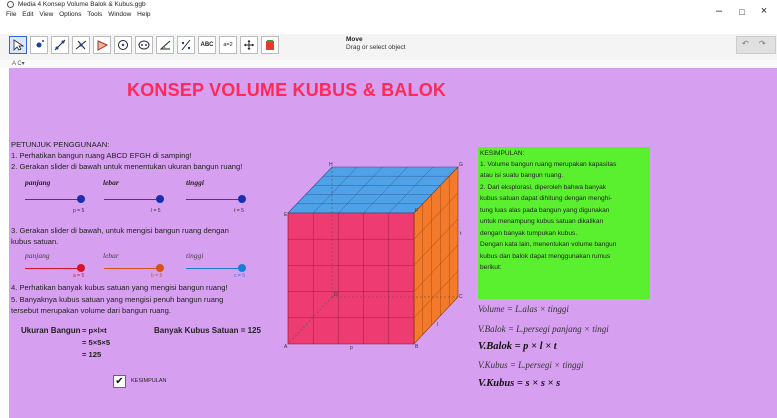  What do you see at coordinates (144, 45) in the screenshot?
I see `ellipse-tool-button` at bounding box center [144, 45].